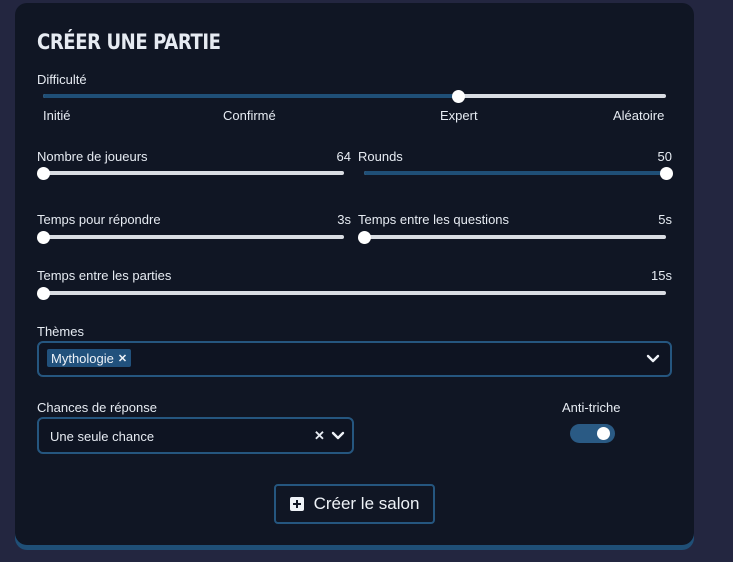 This screenshot has width=733, height=562. I want to click on difficulty-slider-thumb, so click(458, 96).